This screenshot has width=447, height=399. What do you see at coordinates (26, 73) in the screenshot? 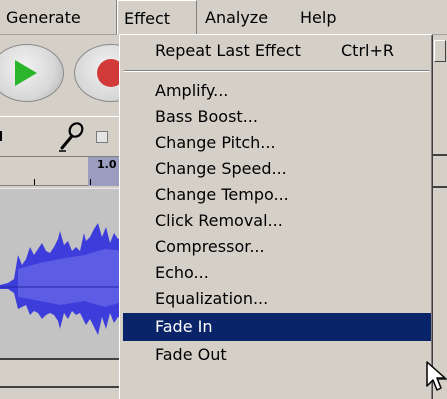
I see `play-icon` at bounding box center [26, 73].